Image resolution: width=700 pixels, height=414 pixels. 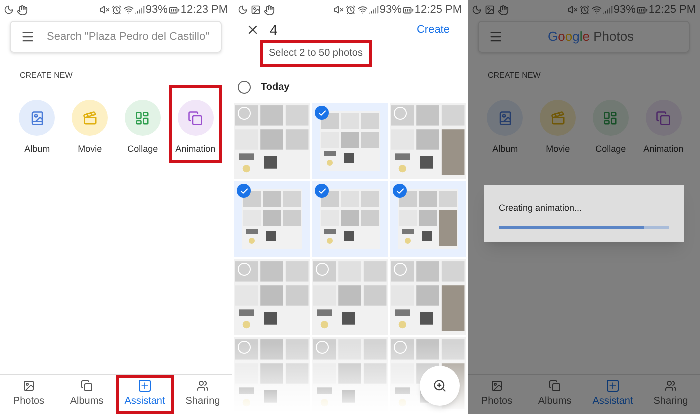 I want to click on search-bar: Google Photos, so click(x=584, y=37).